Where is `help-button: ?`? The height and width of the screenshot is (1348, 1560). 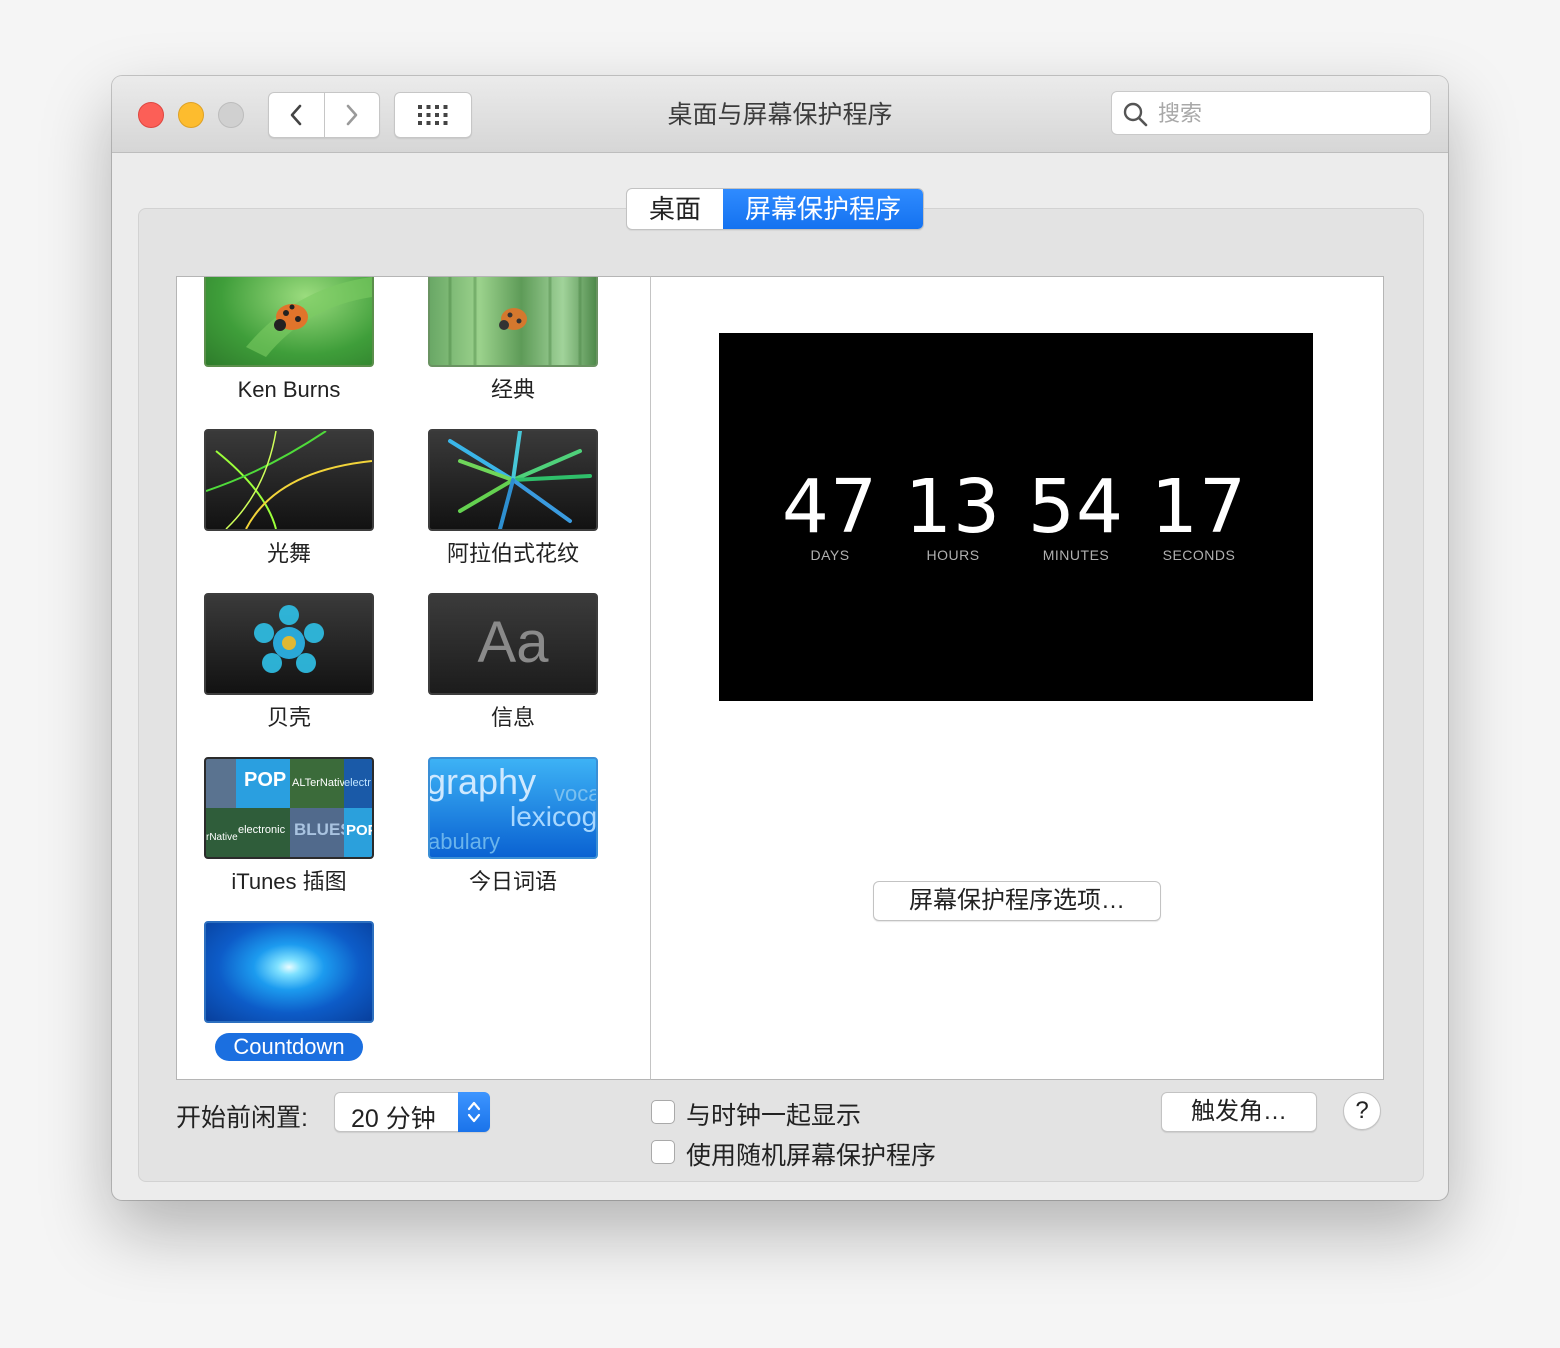
help-button: ? is located at coordinates (1362, 1111).